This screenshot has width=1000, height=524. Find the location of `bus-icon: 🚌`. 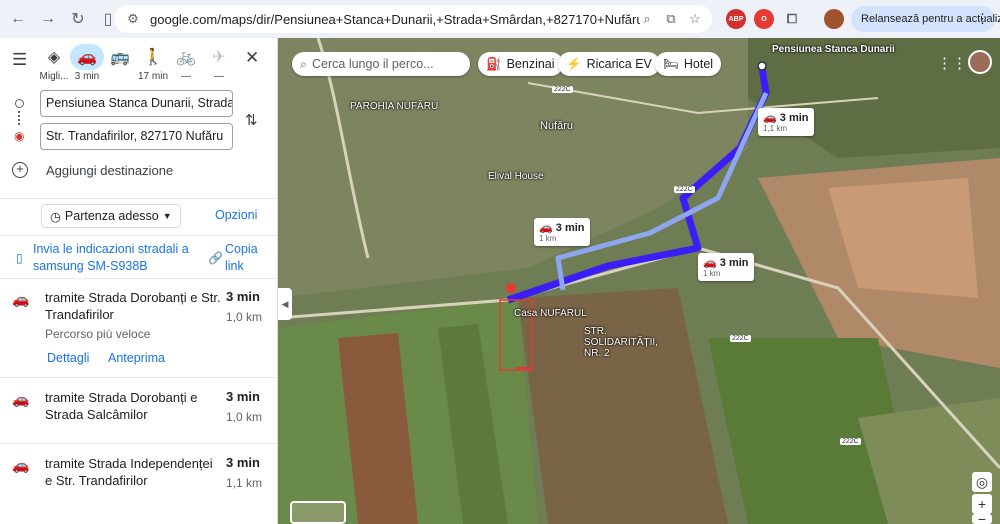

bus-icon: 🚌 is located at coordinates (120, 57).